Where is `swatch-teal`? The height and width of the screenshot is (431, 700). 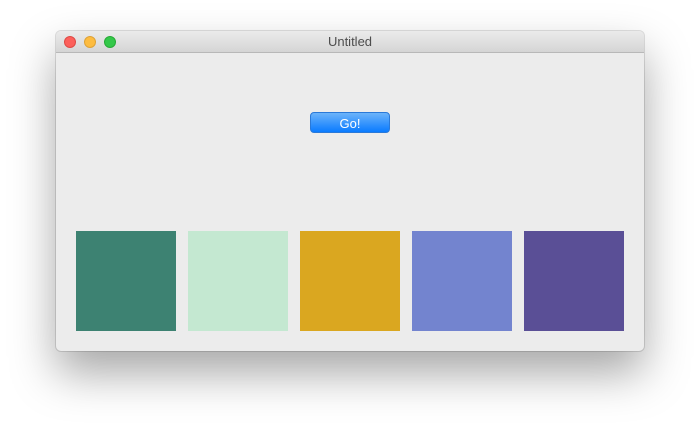
swatch-teal is located at coordinates (126, 281).